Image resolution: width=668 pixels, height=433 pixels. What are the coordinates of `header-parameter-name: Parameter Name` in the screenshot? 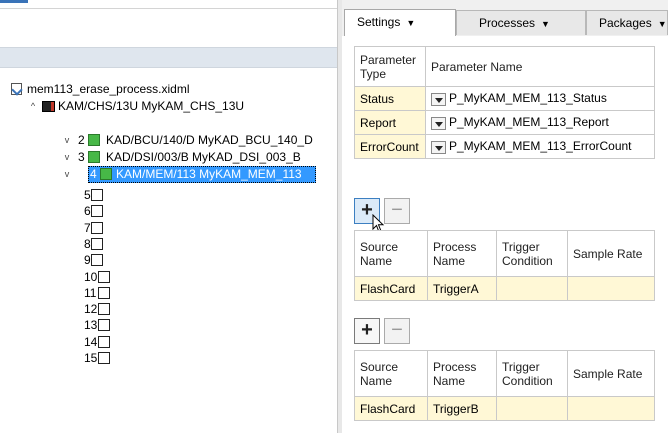 It's located at (540, 66).